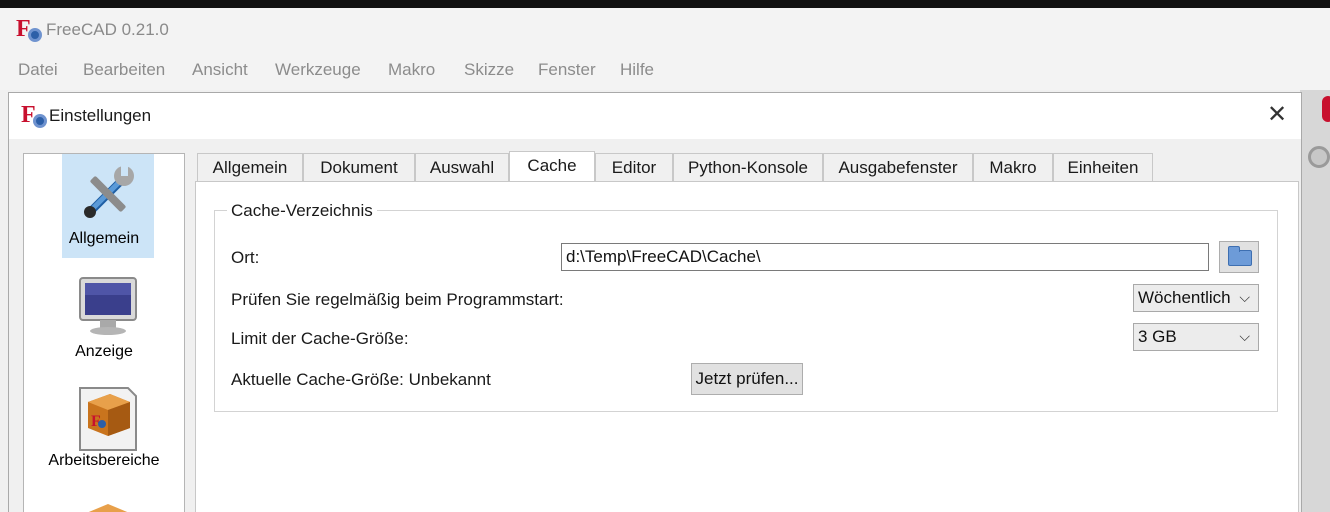  What do you see at coordinates (567, 70) in the screenshot?
I see `menu-fenster: Fenster` at bounding box center [567, 70].